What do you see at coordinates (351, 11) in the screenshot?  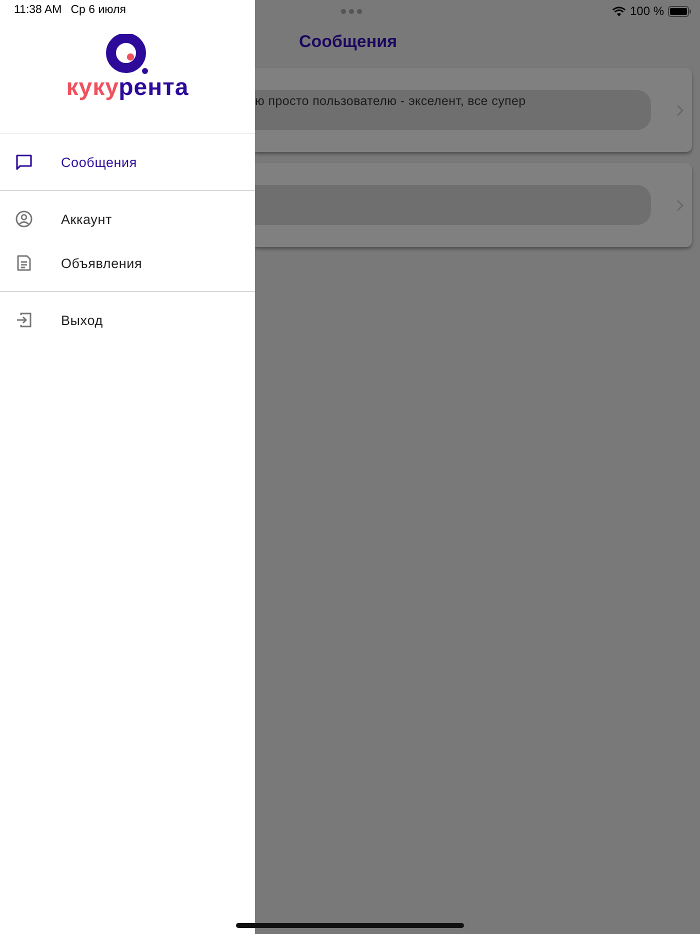 I see `multitask-dots-icon` at bounding box center [351, 11].